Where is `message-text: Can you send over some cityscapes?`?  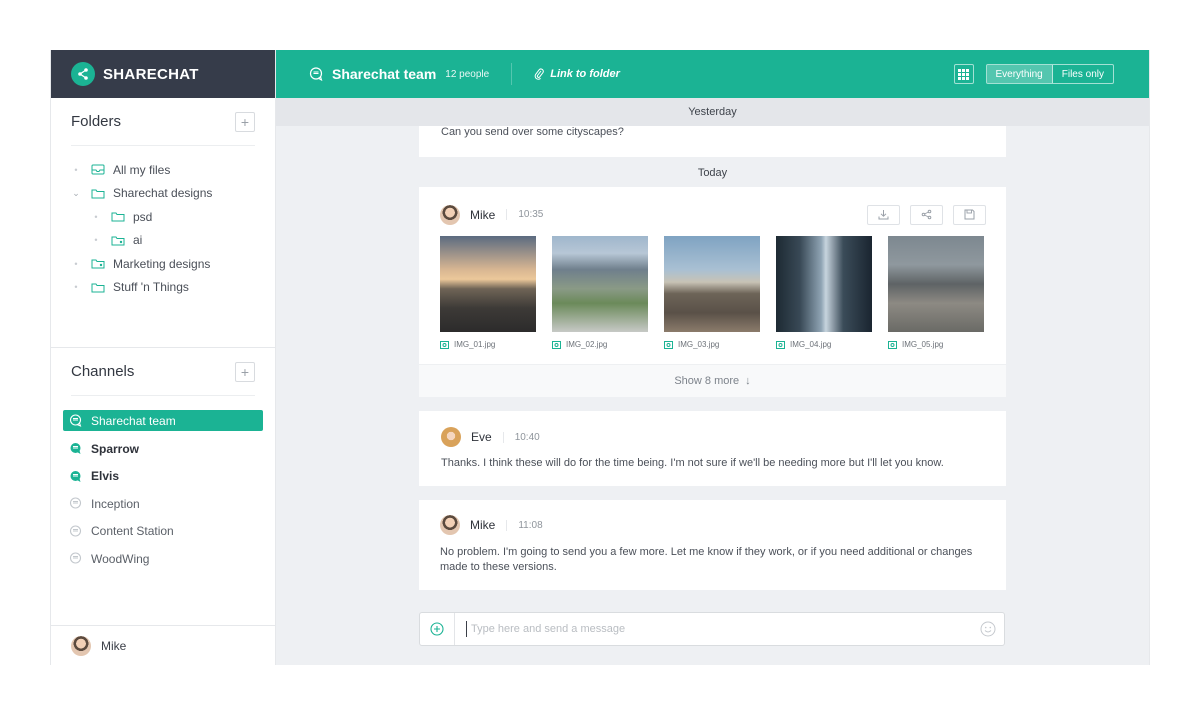
message-text: Can you send over some cityscapes? is located at coordinates (532, 132).